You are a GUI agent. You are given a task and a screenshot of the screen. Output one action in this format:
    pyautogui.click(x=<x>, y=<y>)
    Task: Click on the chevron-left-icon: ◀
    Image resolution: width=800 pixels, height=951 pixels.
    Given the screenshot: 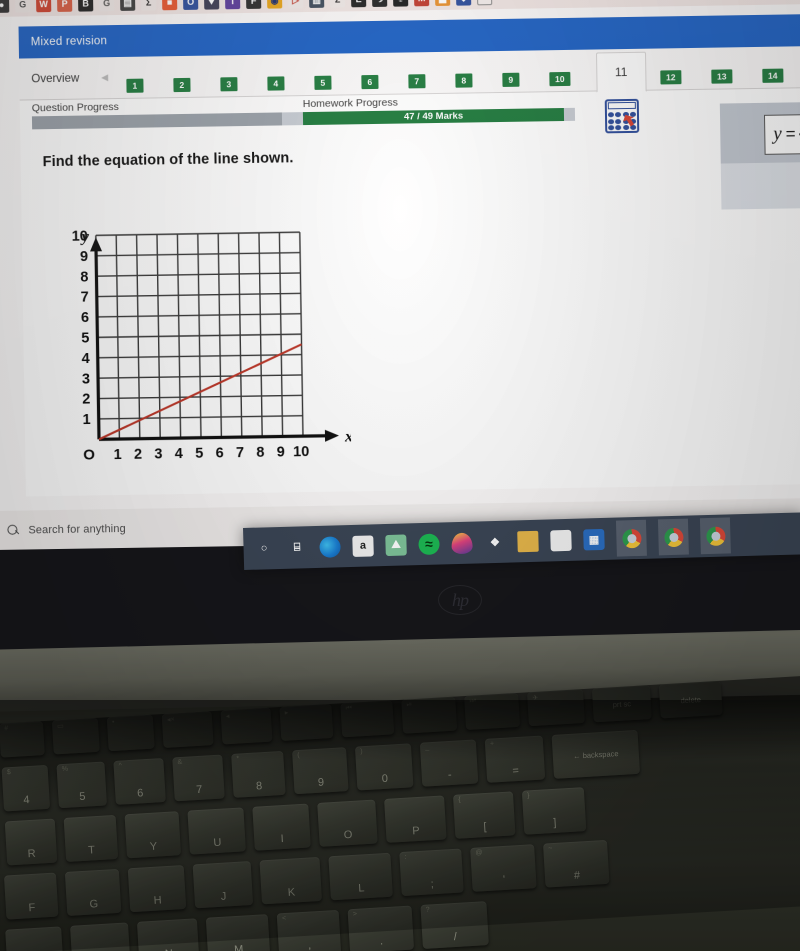 What is the action you would take?
    pyautogui.click(x=104, y=77)
    